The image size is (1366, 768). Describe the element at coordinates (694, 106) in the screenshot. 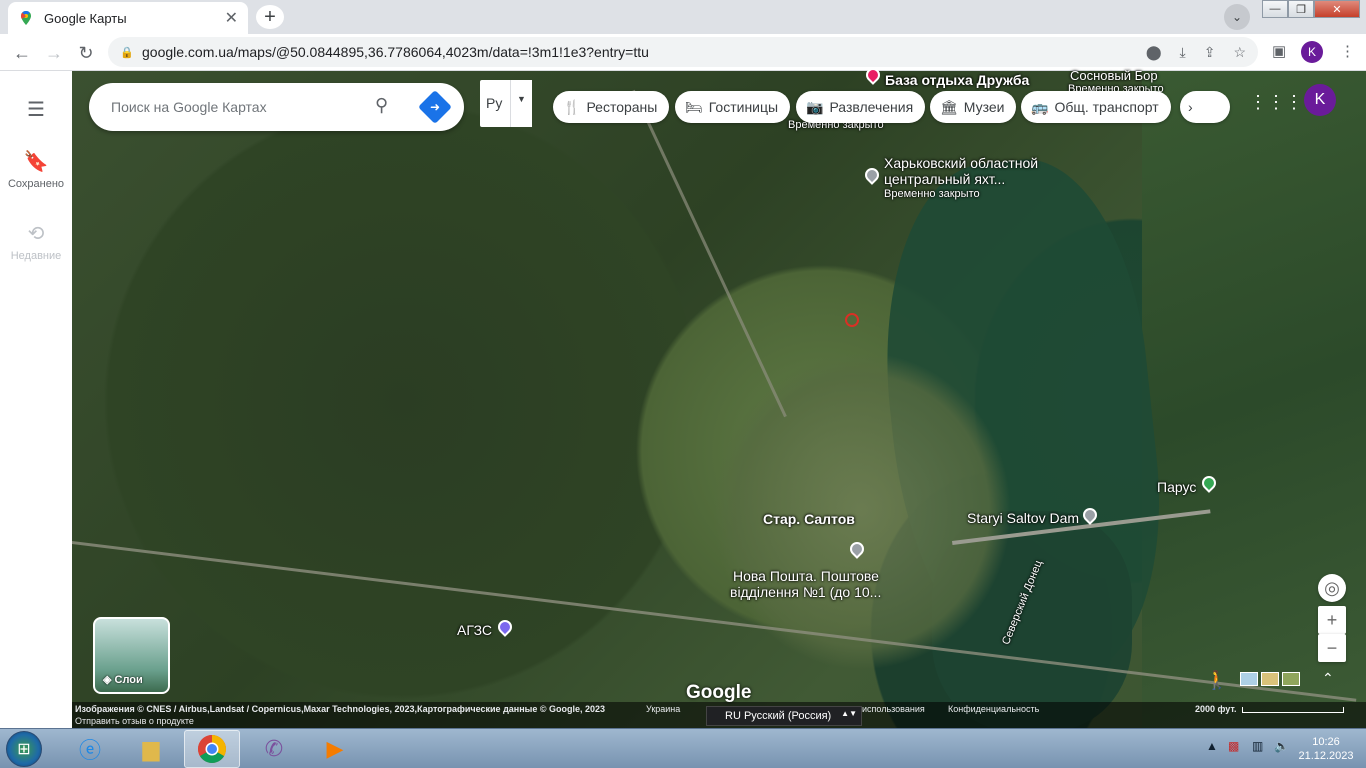

I see `hotel-icon: 🛏` at that location.